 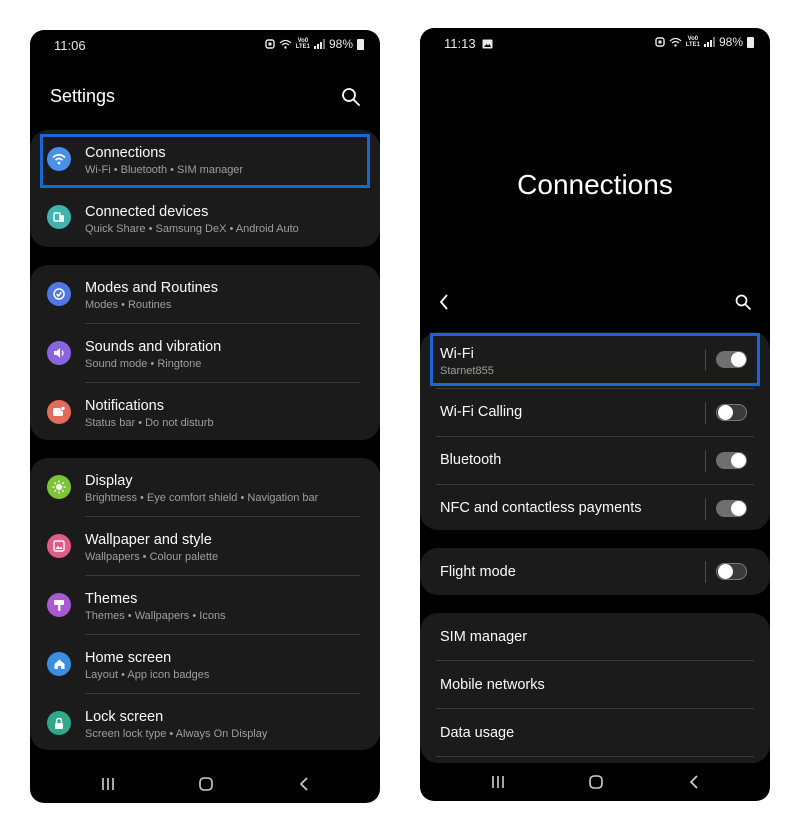 What do you see at coordinates (484, 637) in the screenshot?
I see `item-title: SIM manager` at bounding box center [484, 637].